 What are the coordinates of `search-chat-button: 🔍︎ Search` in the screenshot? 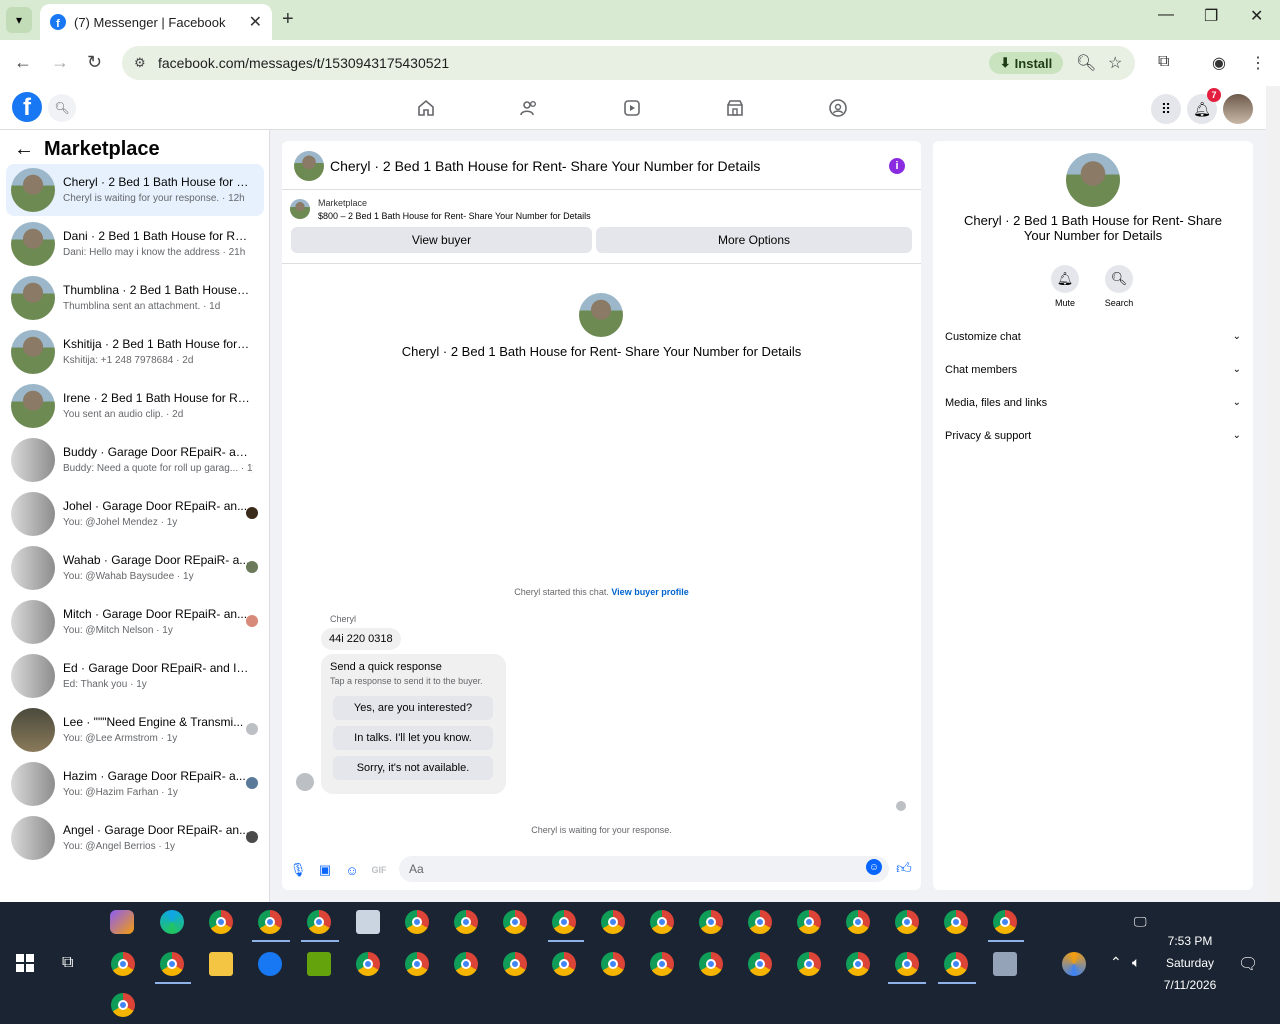 It's located at (1119, 286).